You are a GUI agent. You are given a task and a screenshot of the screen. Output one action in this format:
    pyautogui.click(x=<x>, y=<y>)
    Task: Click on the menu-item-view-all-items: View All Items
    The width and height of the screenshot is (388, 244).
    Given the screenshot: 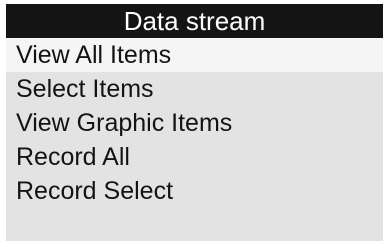 What is the action you would take?
    pyautogui.click(x=194, y=55)
    